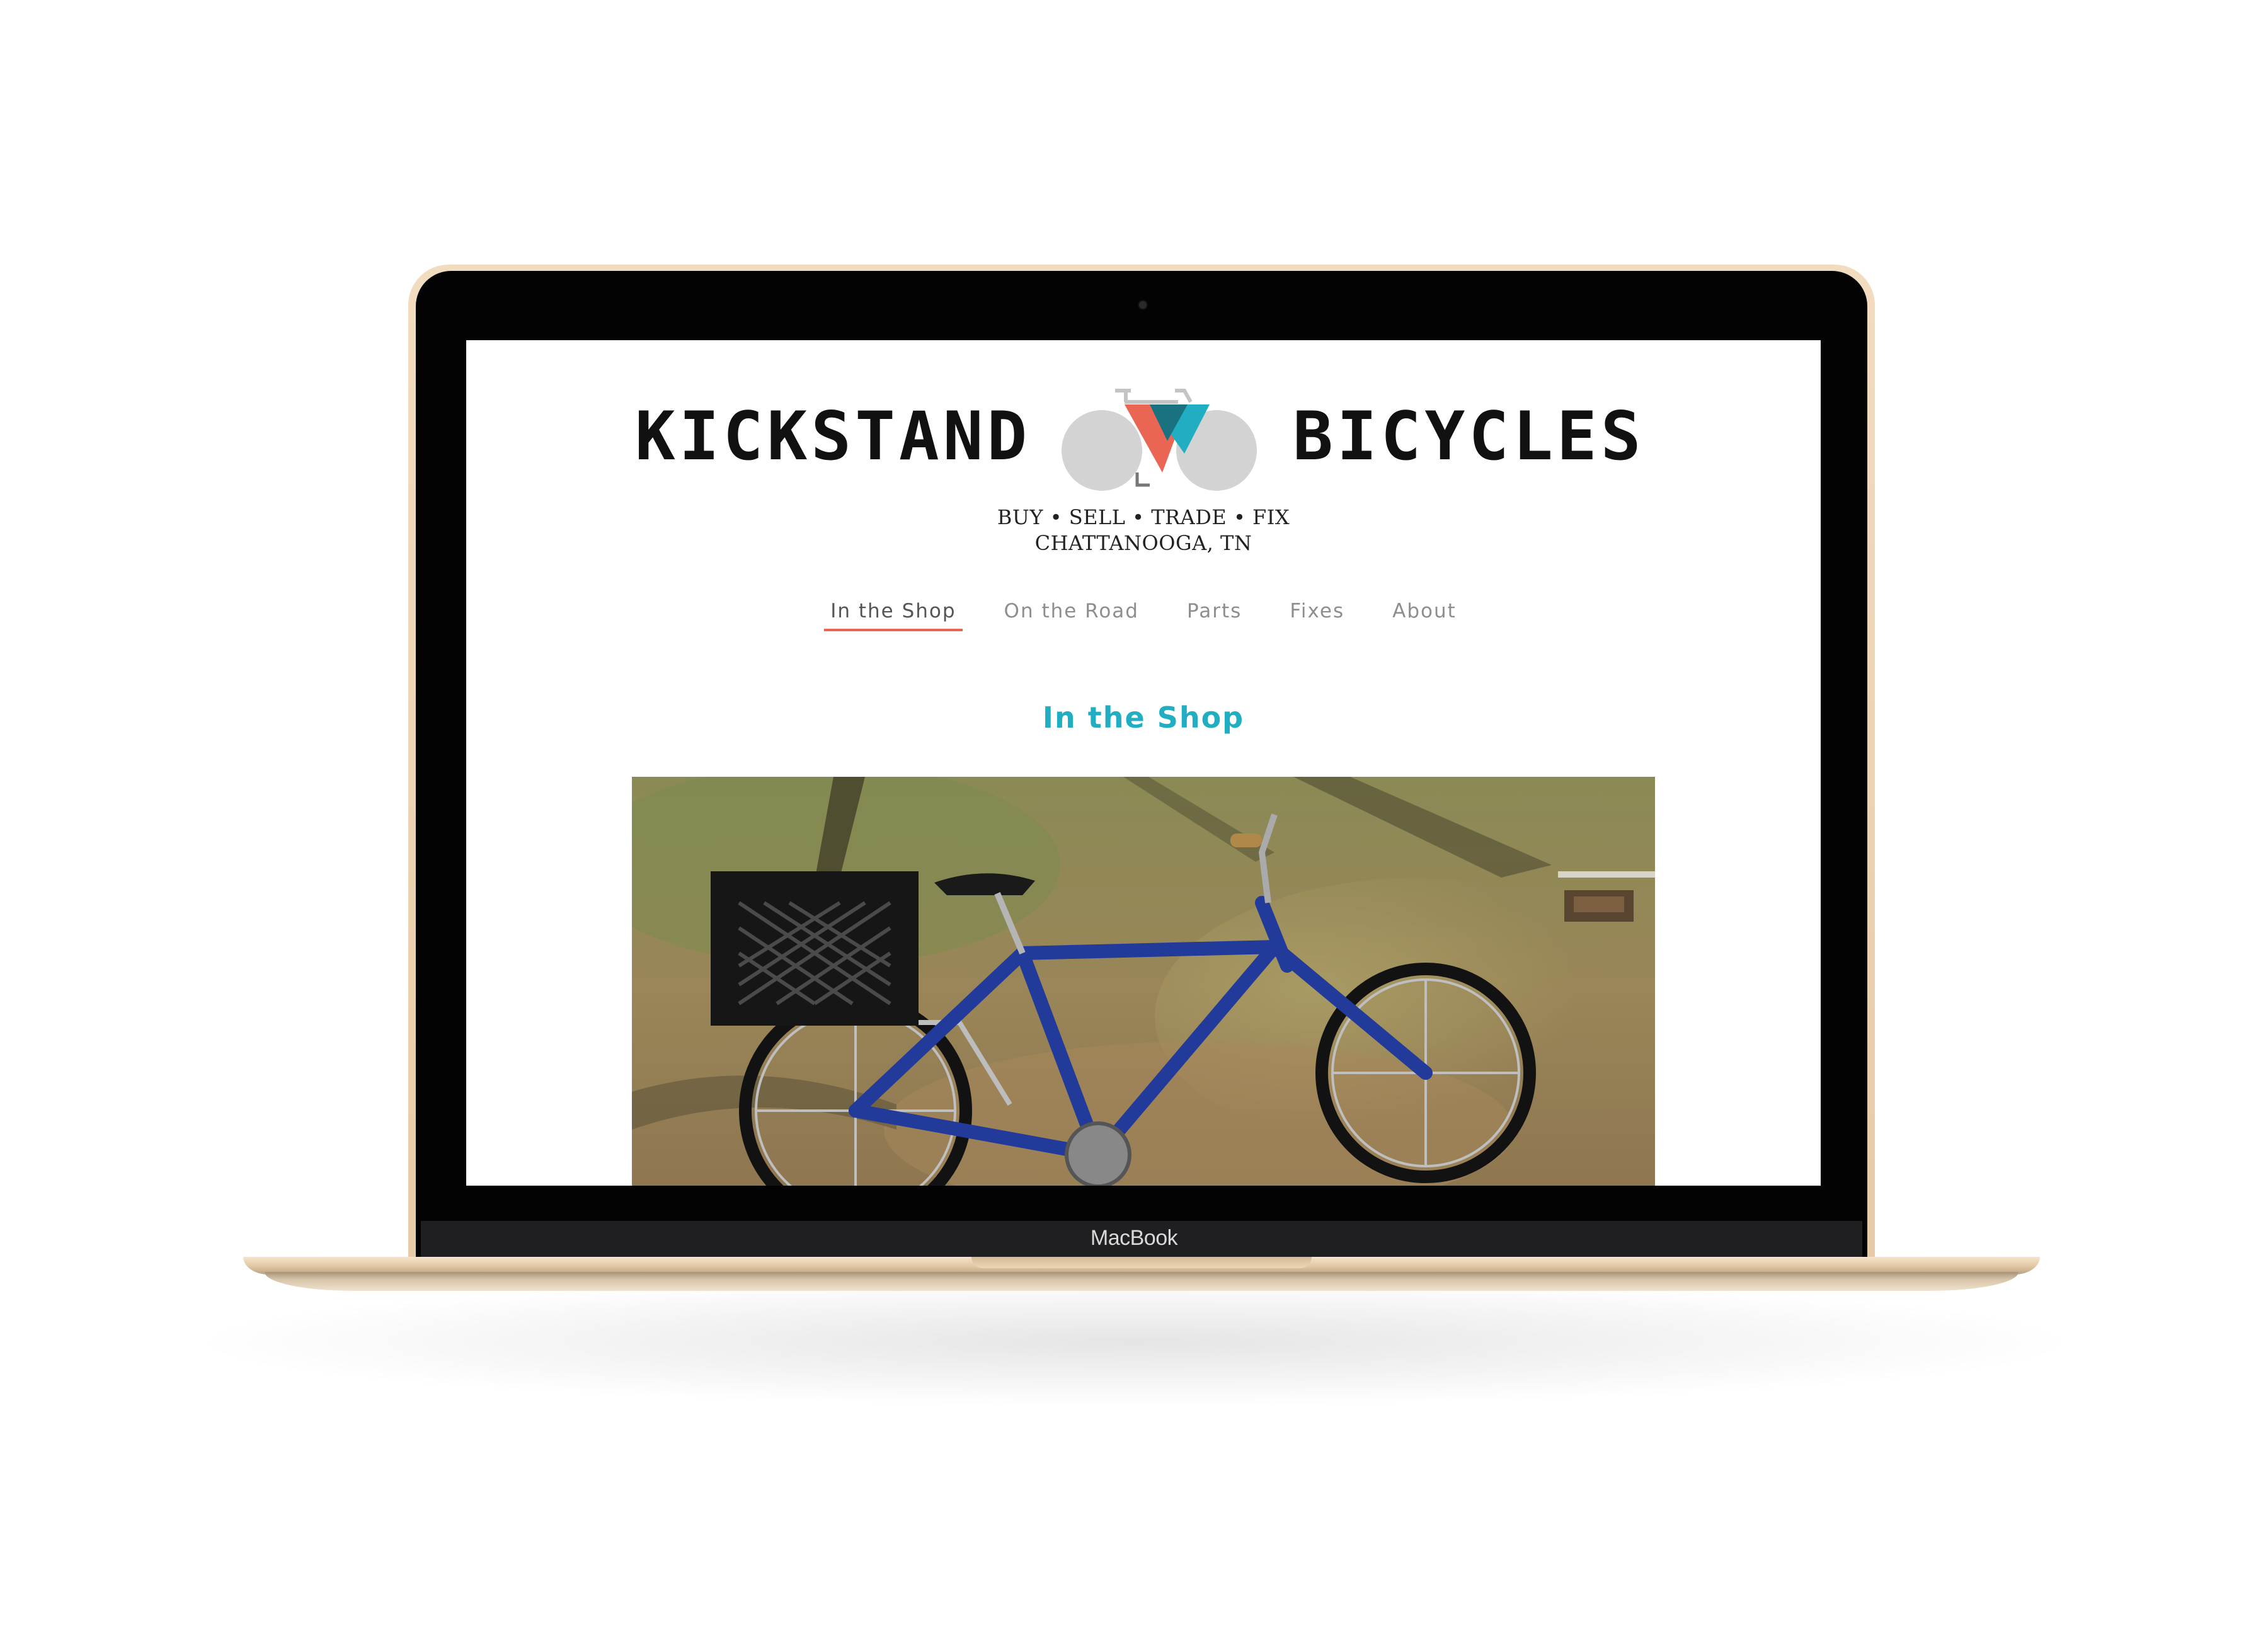  Describe the element at coordinates (1317, 615) in the screenshot. I see `nav-item-fixes: Fixes` at that location.